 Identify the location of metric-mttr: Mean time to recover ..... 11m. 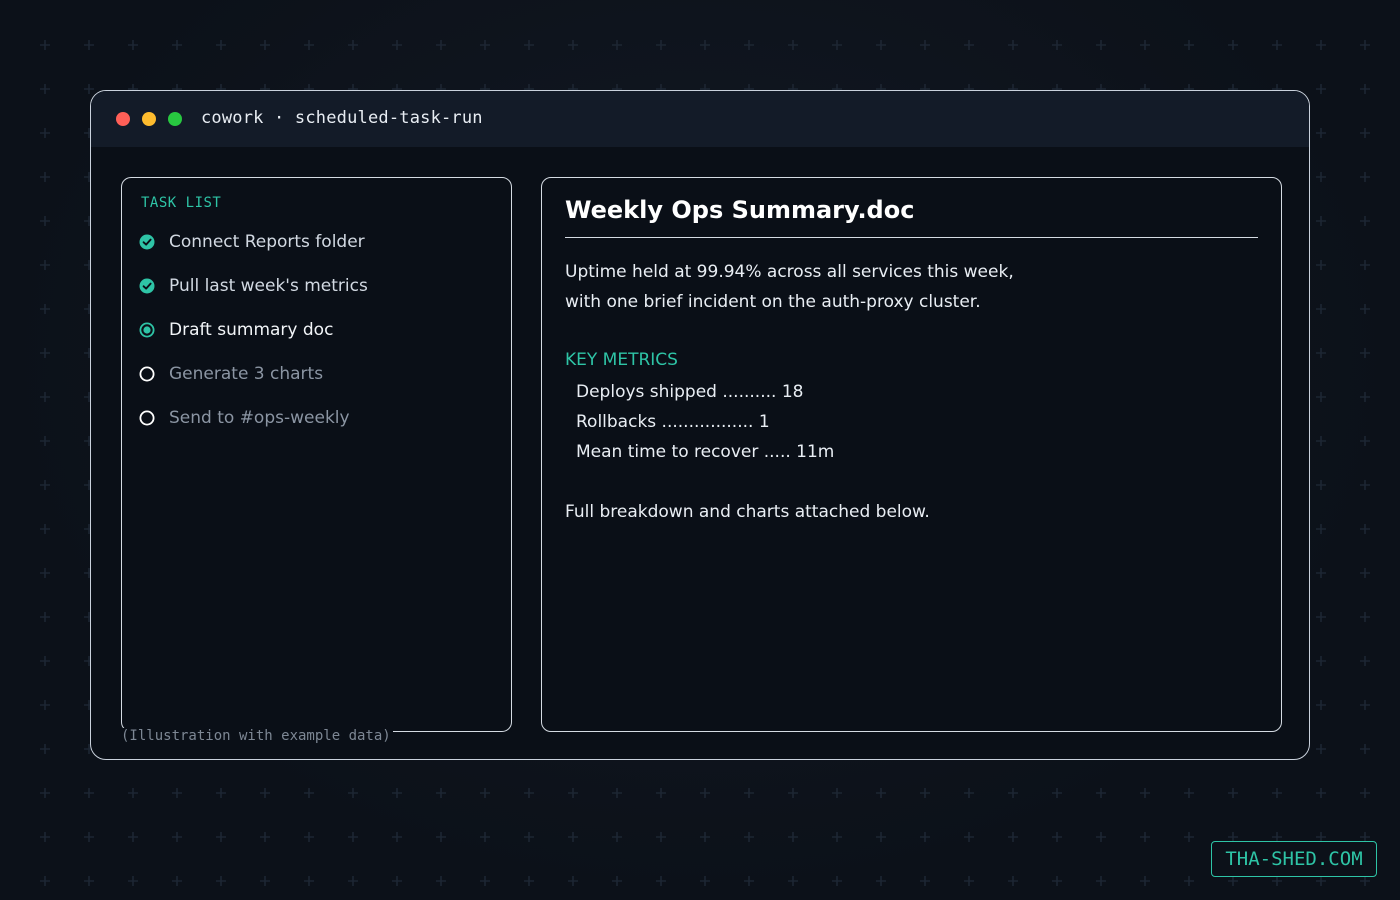
(705, 452).